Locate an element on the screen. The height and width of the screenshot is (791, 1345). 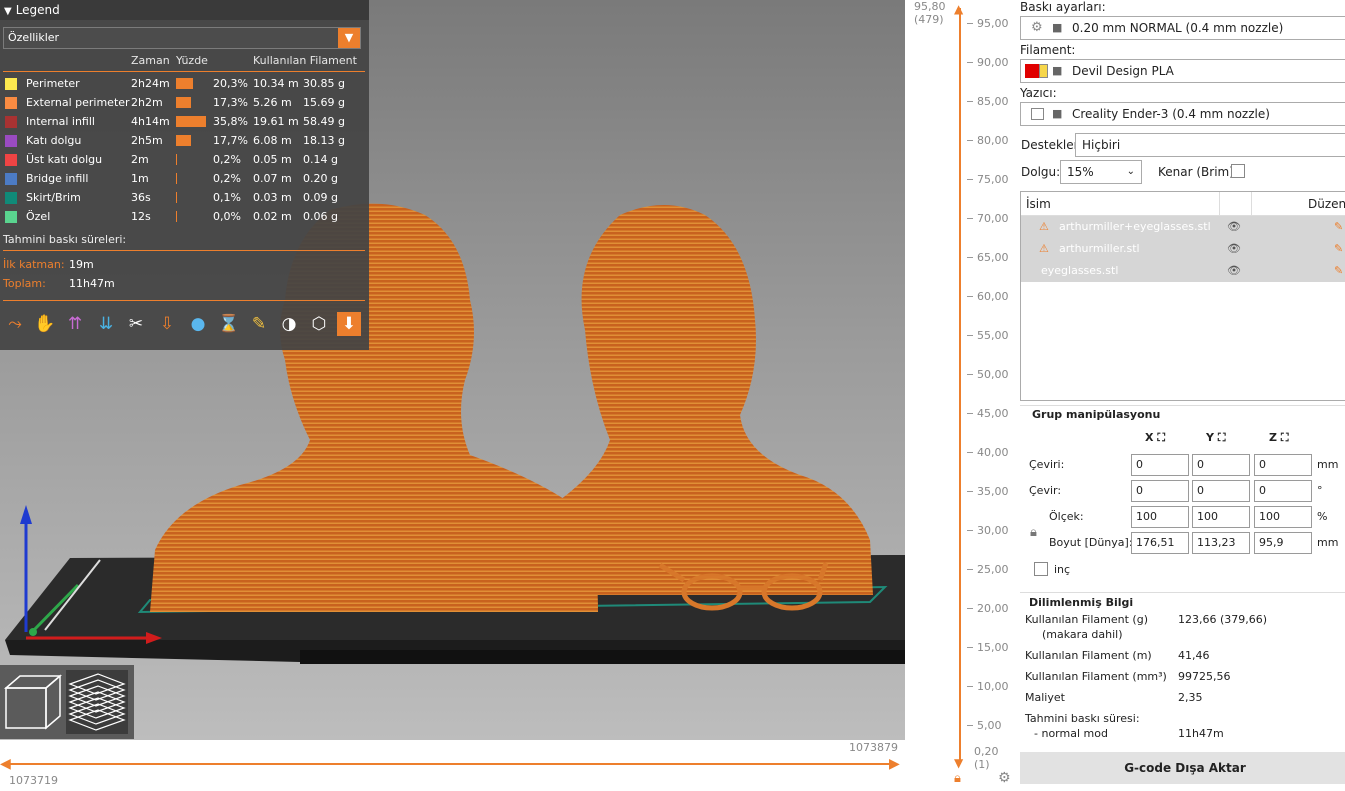
shells-icon: ⬡ is located at coordinates (319, 324).